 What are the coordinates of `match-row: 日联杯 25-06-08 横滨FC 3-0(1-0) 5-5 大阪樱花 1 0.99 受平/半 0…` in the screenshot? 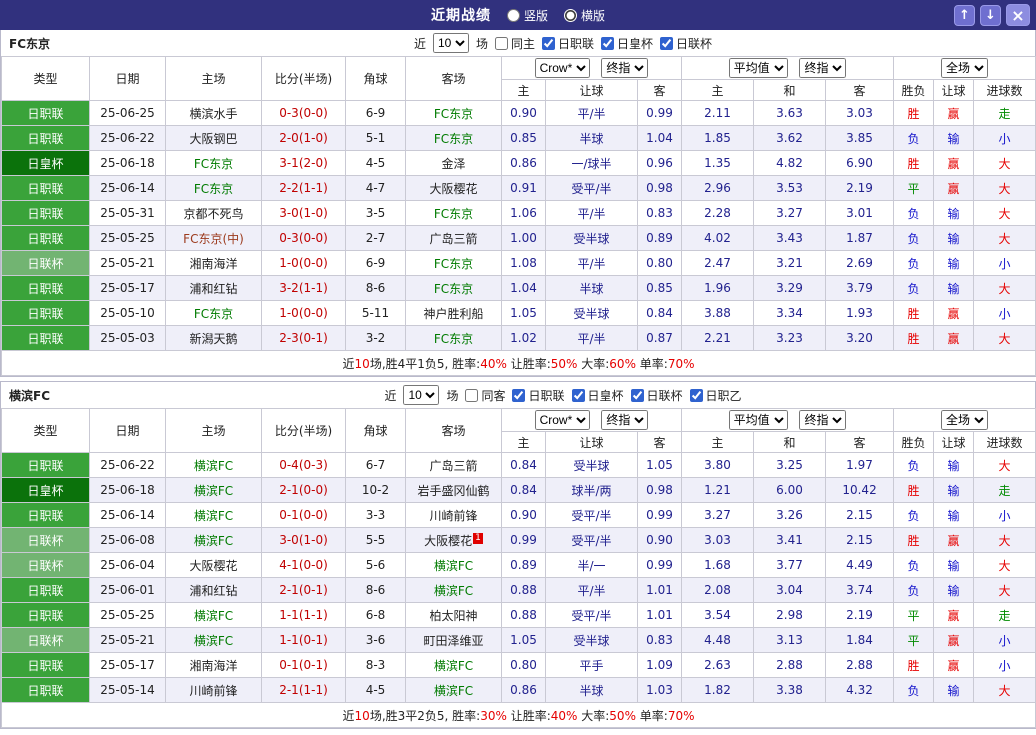 It's located at (518, 540).